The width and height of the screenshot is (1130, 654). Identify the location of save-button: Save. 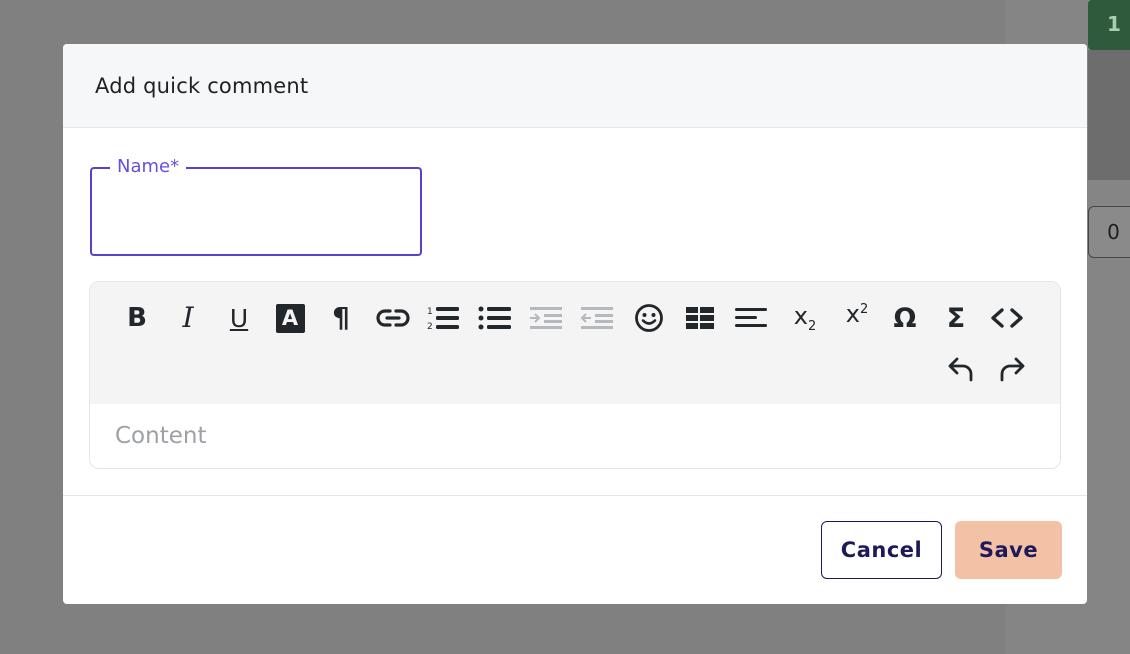
(1008, 550).